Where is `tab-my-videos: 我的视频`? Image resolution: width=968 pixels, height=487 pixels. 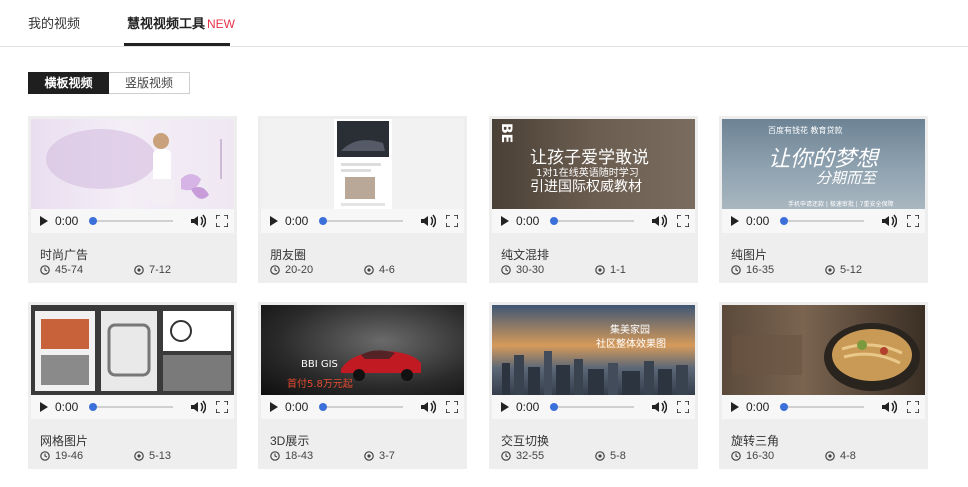
tab-my-videos: 我的视频 is located at coordinates (54, 22).